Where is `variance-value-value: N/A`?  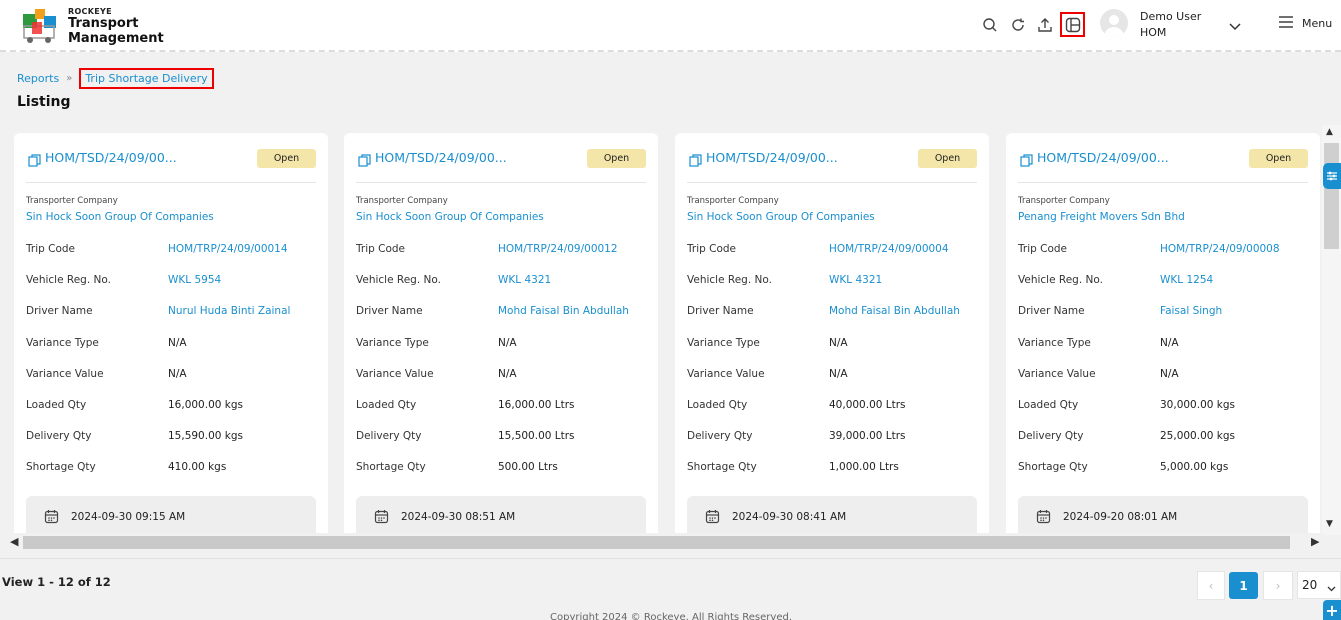 variance-value-value: N/A is located at coordinates (177, 374).